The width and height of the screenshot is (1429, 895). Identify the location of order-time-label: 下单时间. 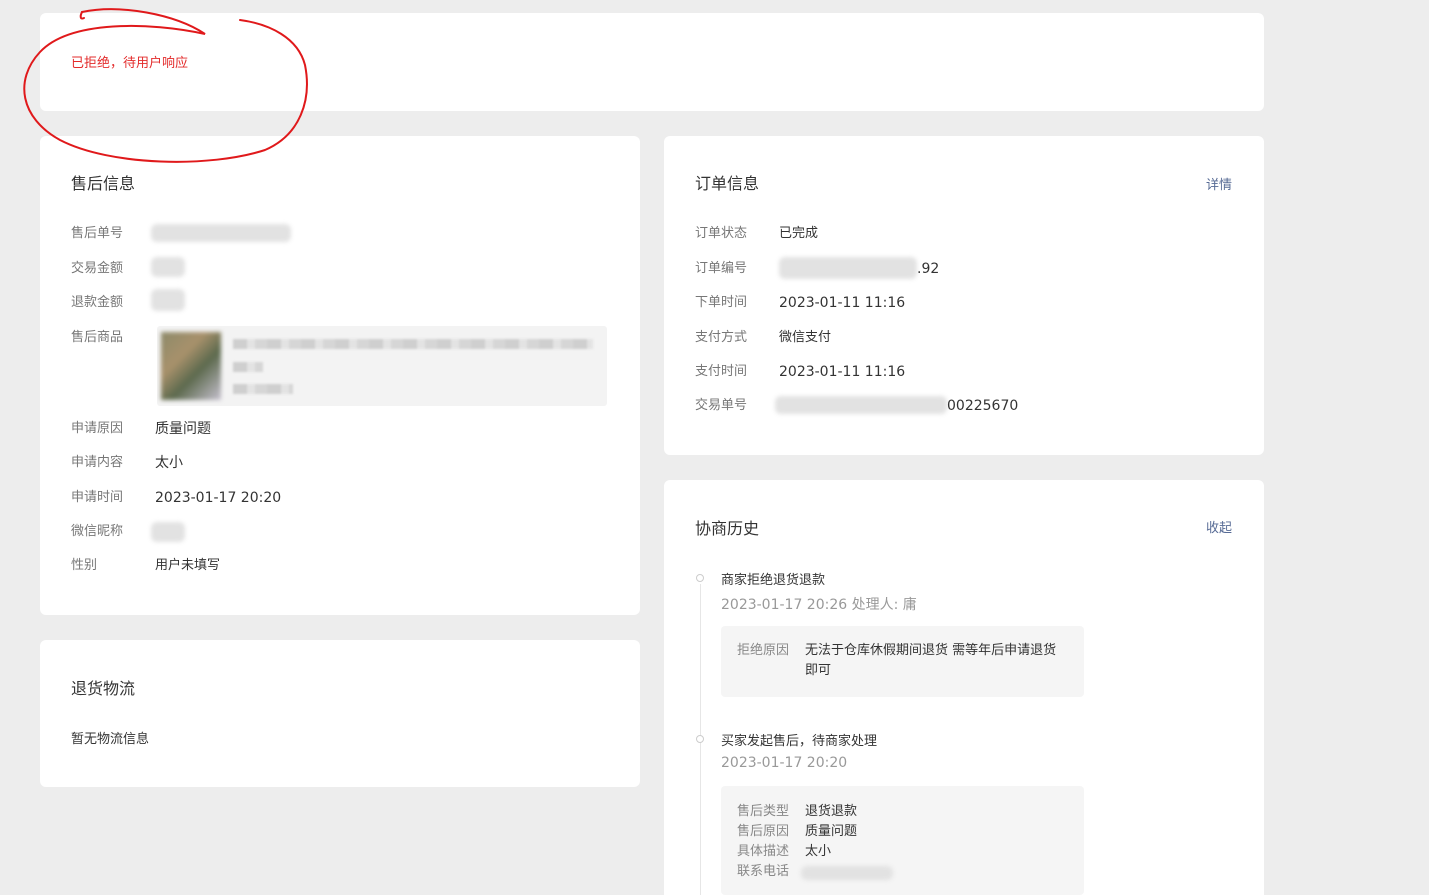
(721, 302).